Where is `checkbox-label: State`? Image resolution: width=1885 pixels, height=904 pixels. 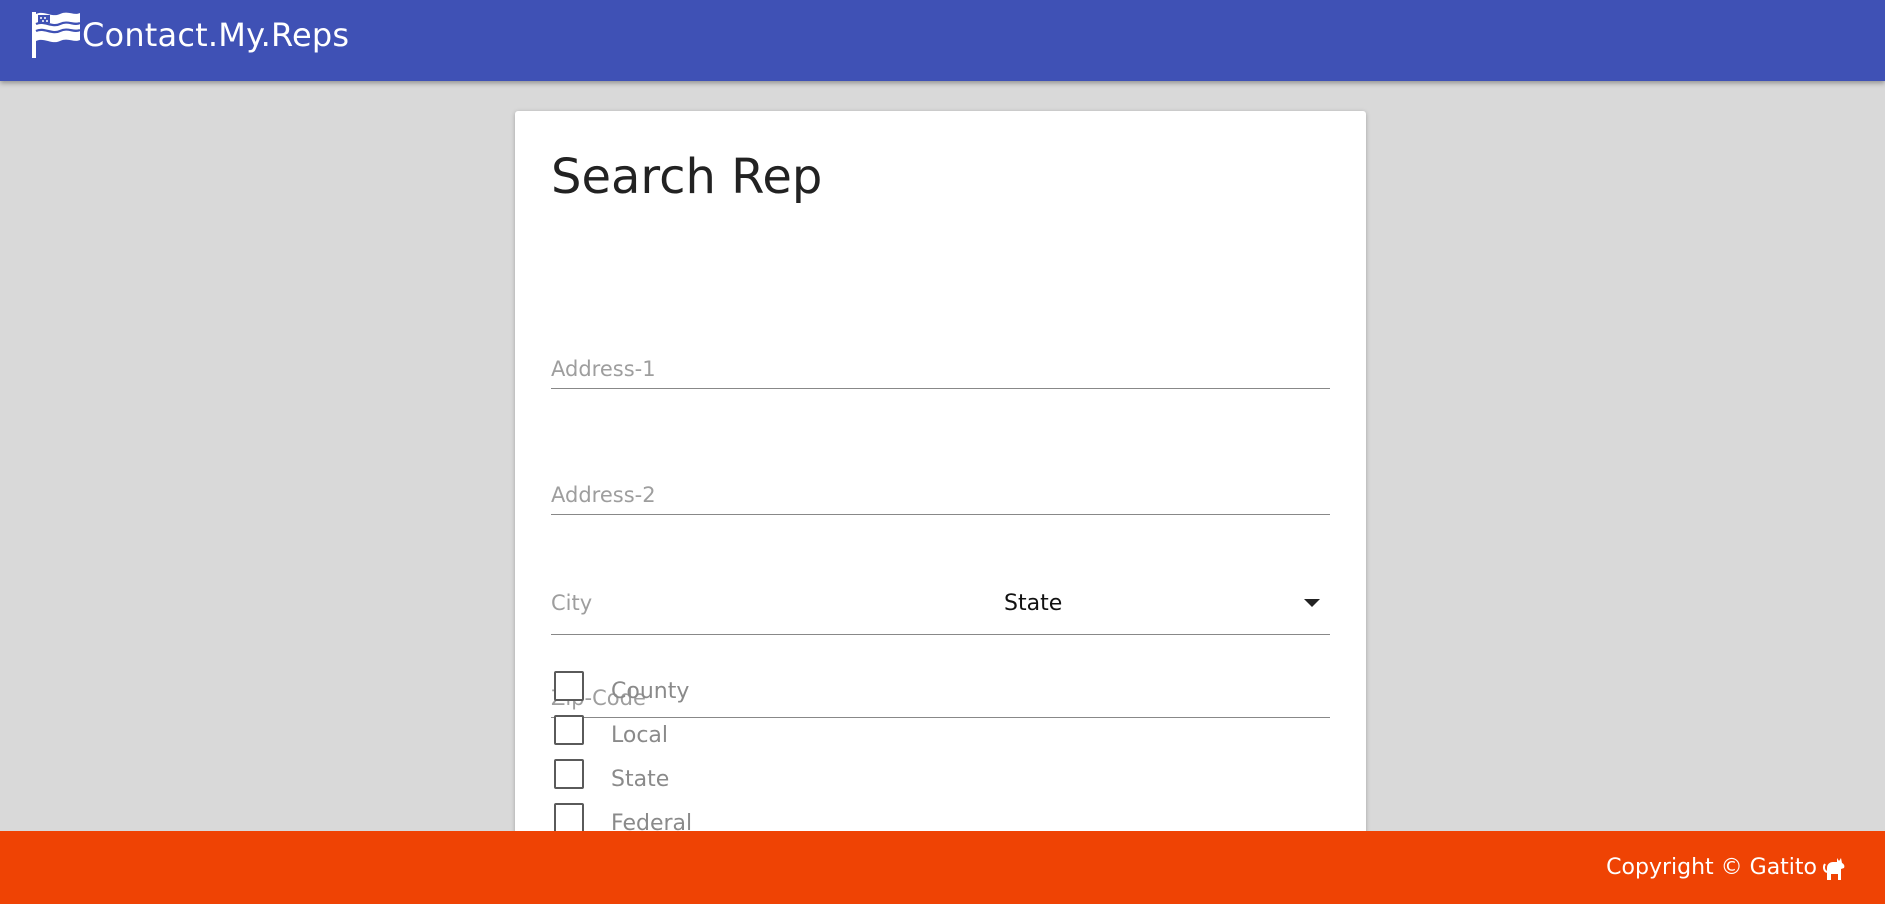
checkbox-label: State is located at coordinates (640, 779).